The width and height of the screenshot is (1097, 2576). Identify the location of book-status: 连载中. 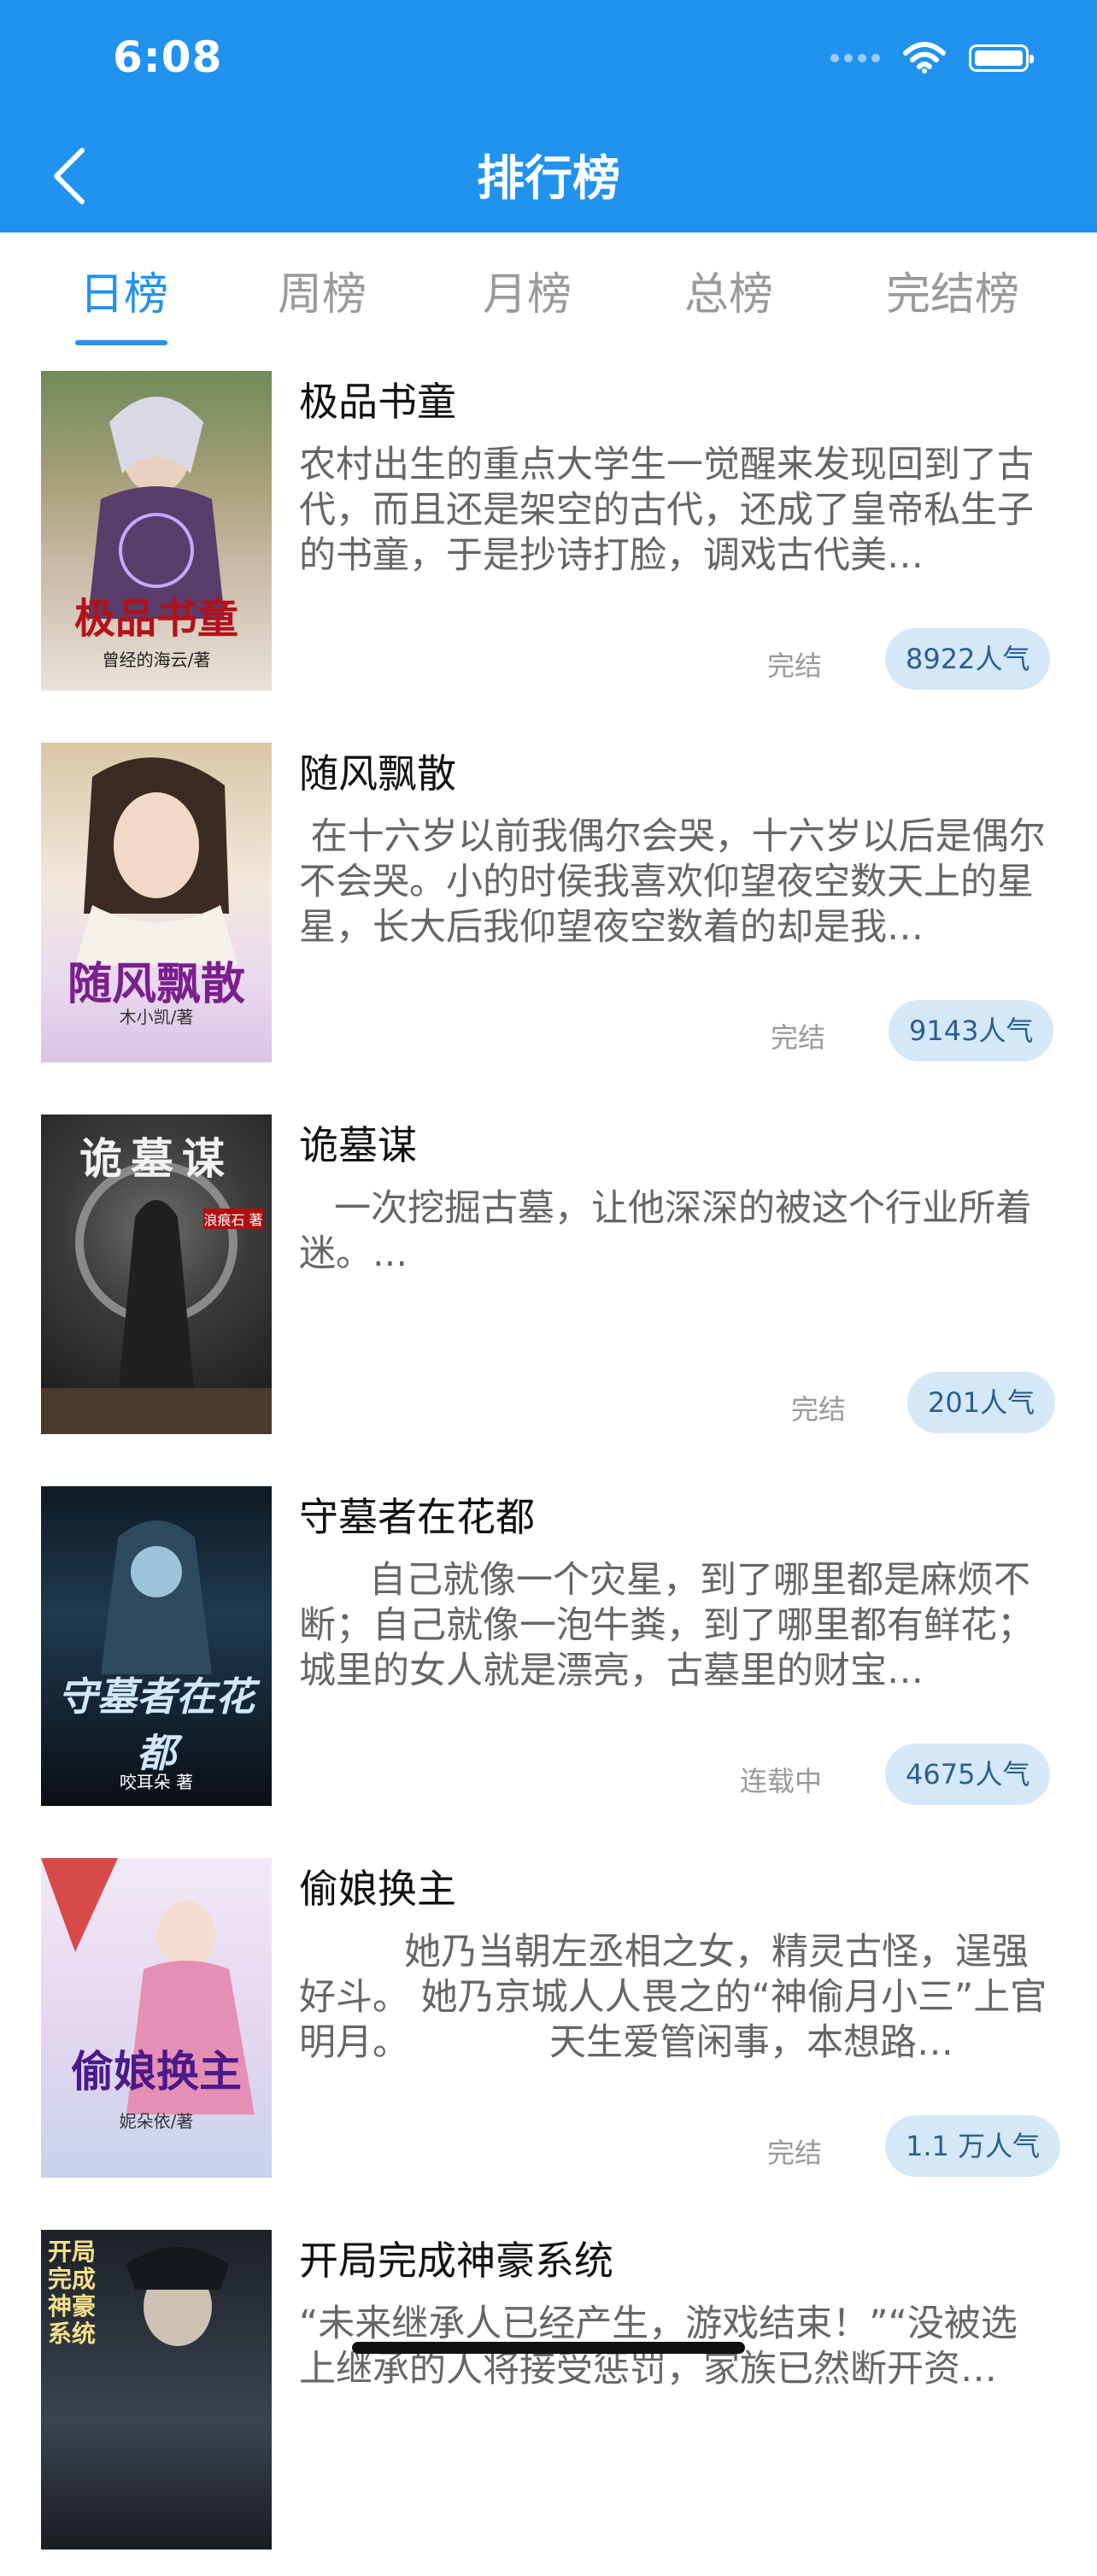
(781, 1781).